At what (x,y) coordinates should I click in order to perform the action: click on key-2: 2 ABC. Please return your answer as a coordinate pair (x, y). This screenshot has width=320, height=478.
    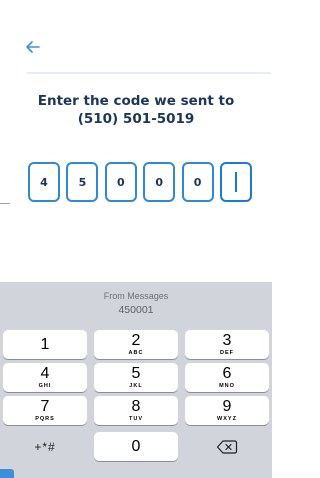
    Looking at the image, I should click on (136, 344).